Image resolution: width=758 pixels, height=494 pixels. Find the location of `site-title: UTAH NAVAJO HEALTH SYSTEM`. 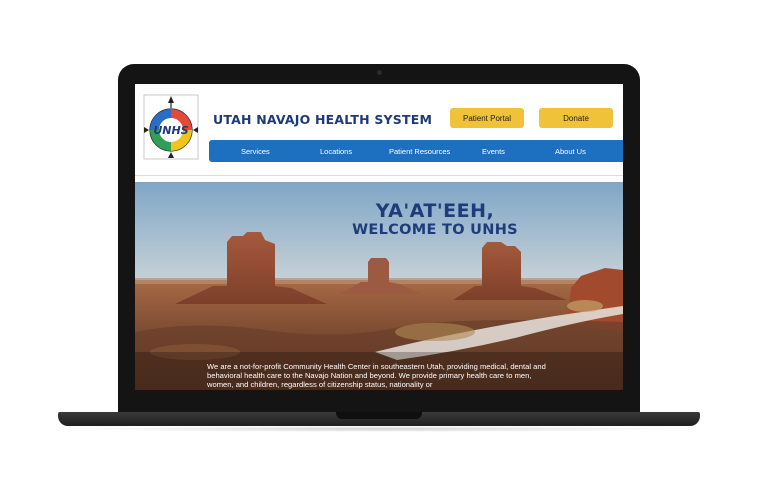

site-title: UTAH NAVAJO HEALTH SYSTEM is located at coordinates (322, 119).